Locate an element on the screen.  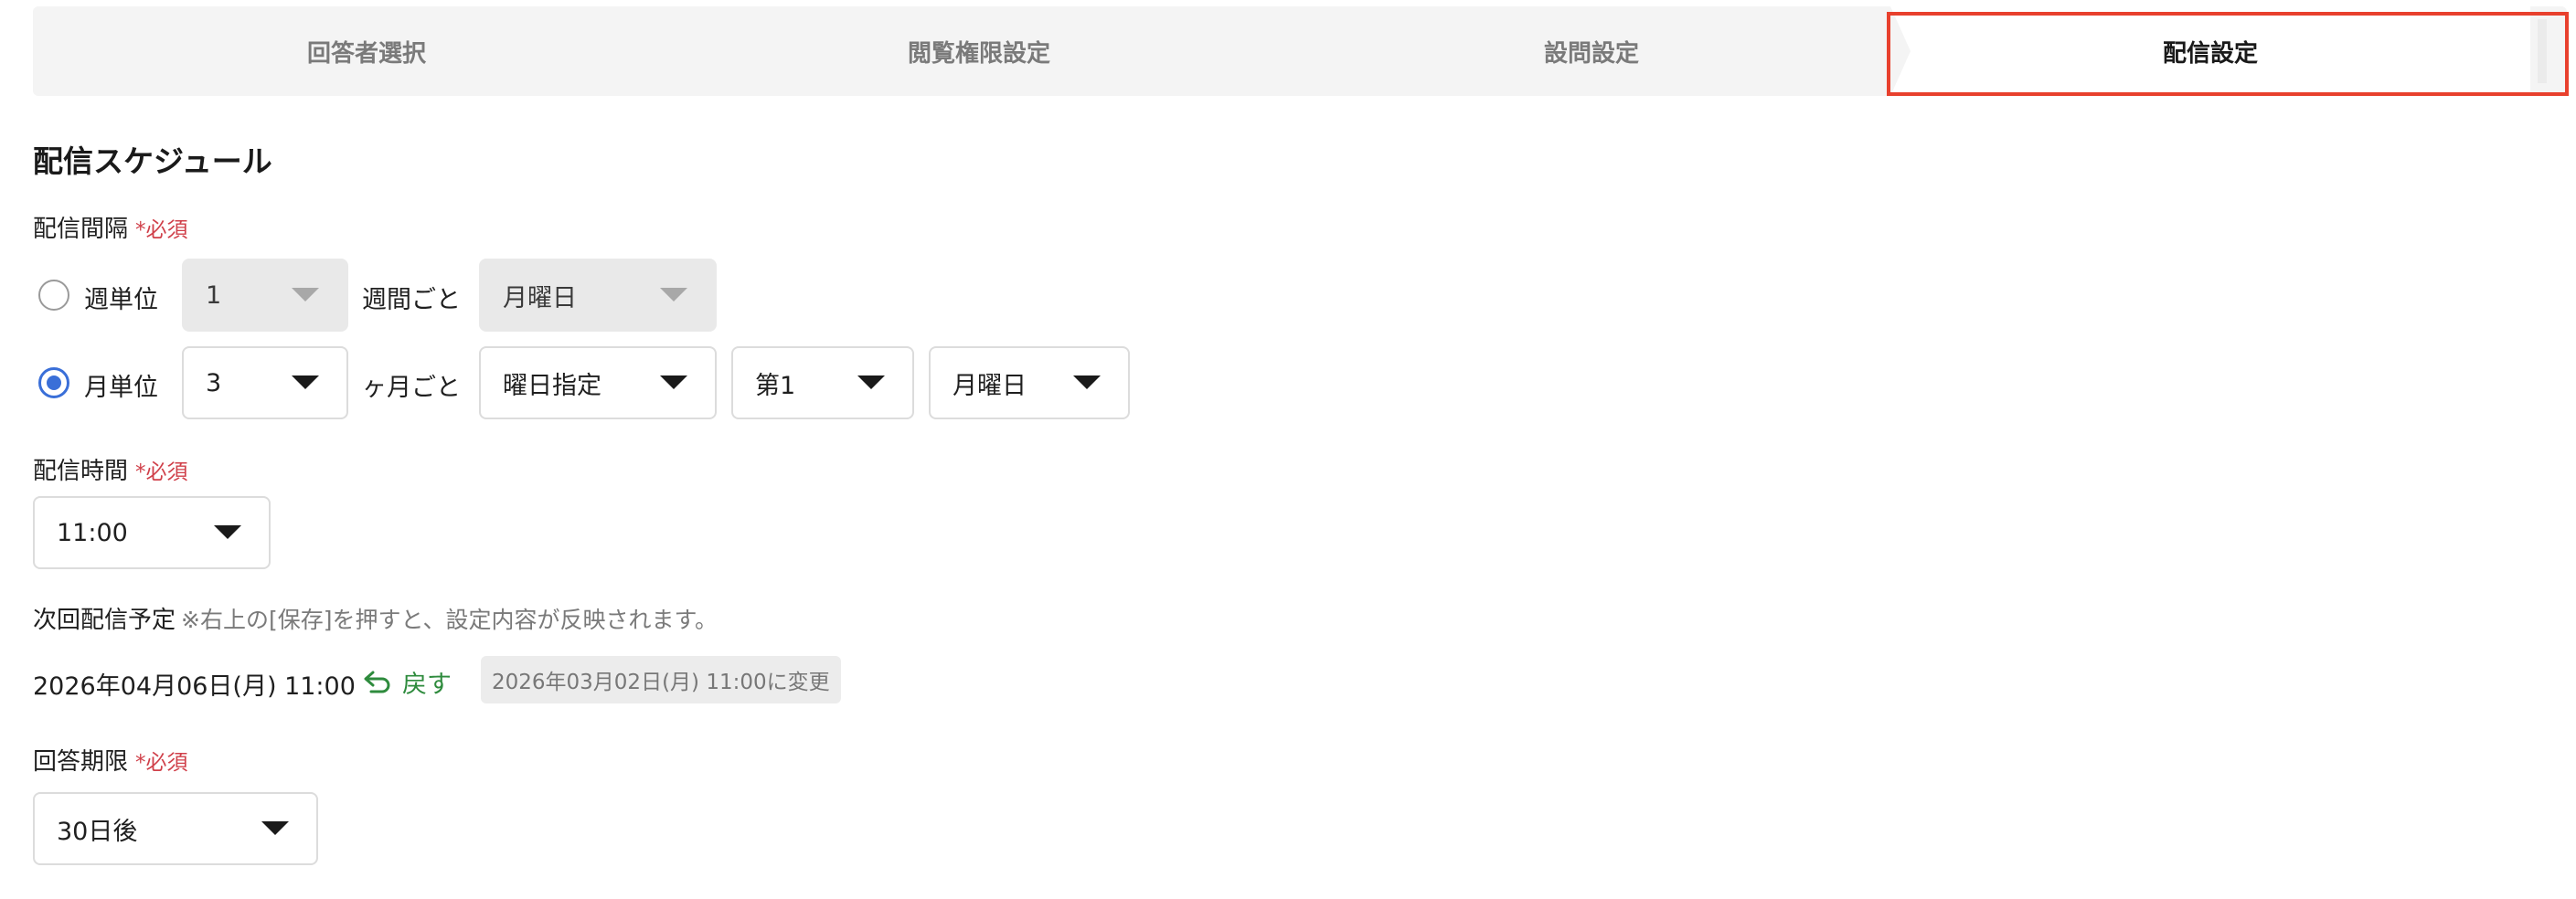
delivery-time-select: 11:00 is located at coordinates (152, 532).